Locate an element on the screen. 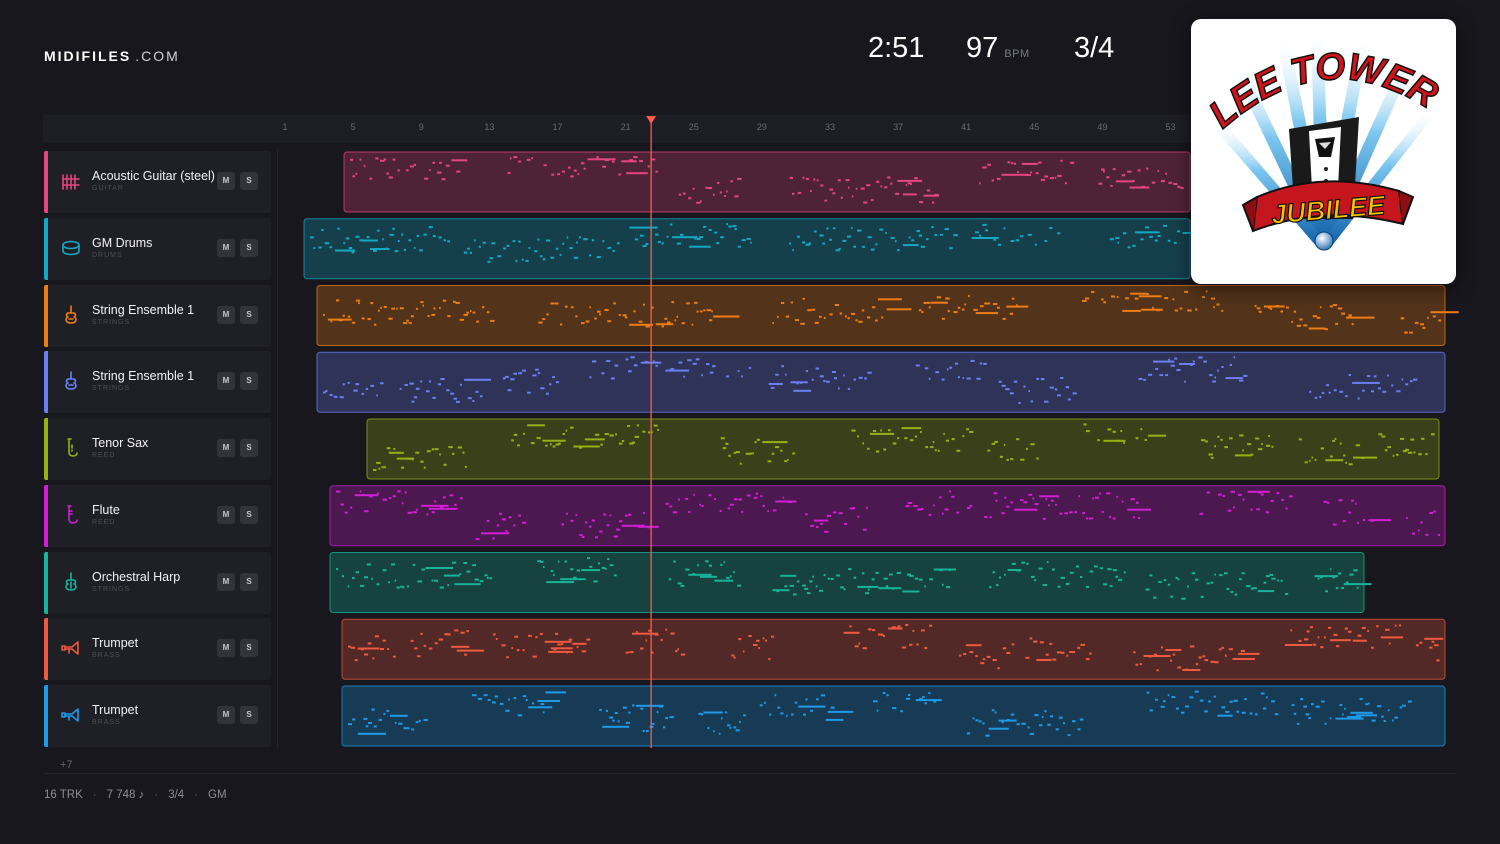  site-logo: MIDIFILES .COM is located at coordinates (112, 56).